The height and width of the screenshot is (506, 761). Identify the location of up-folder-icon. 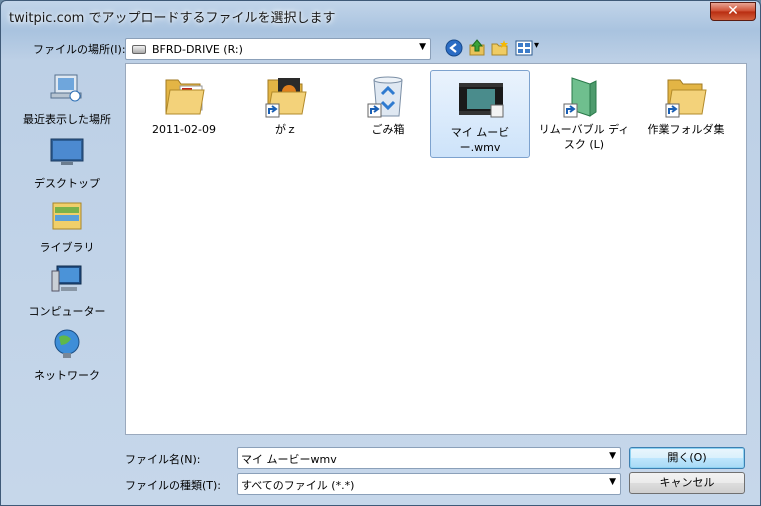
(477, 48).